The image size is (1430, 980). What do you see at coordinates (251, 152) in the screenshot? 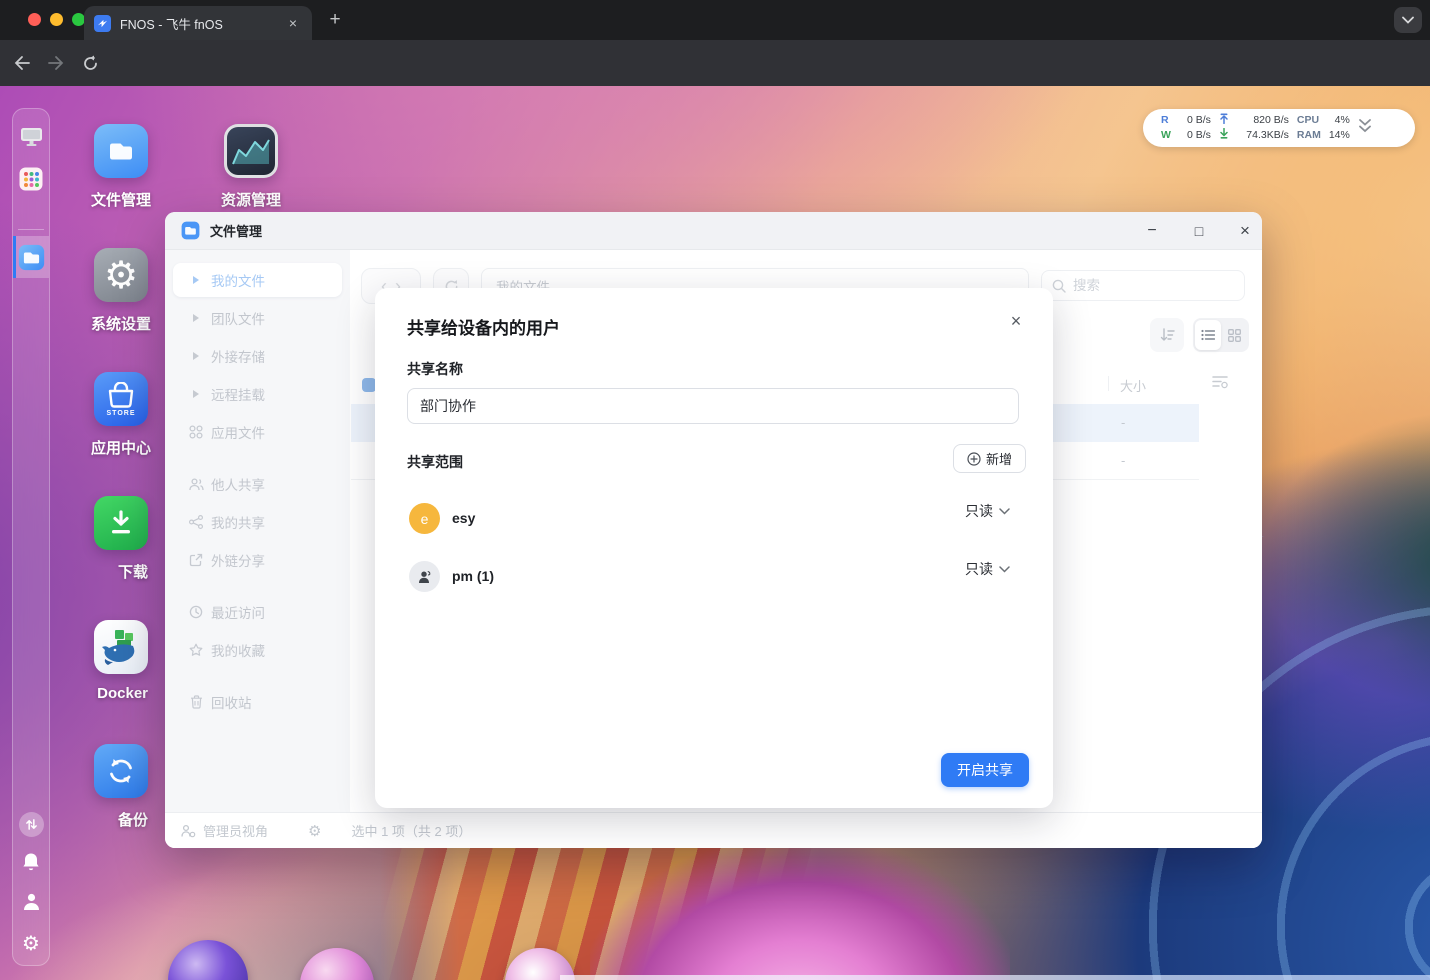
I see `chart-icon` at bounding box center [251, 152].